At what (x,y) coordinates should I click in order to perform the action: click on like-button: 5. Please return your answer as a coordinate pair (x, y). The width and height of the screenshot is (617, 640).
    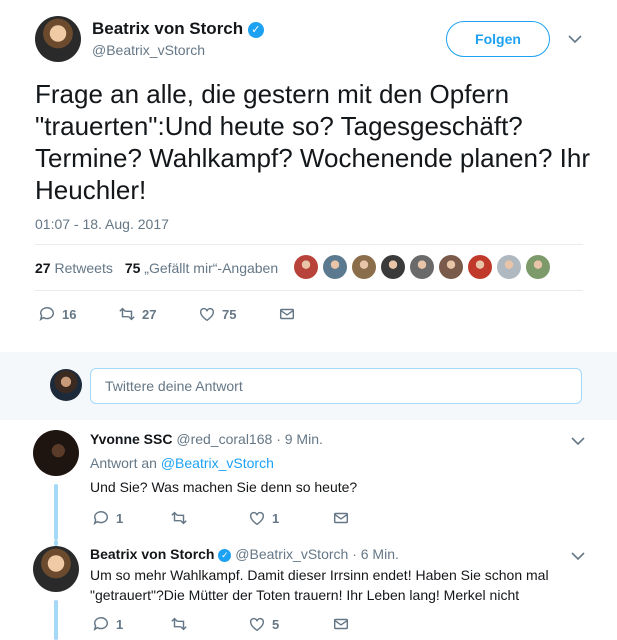
    Looking at the image, I should click on (290, 624).